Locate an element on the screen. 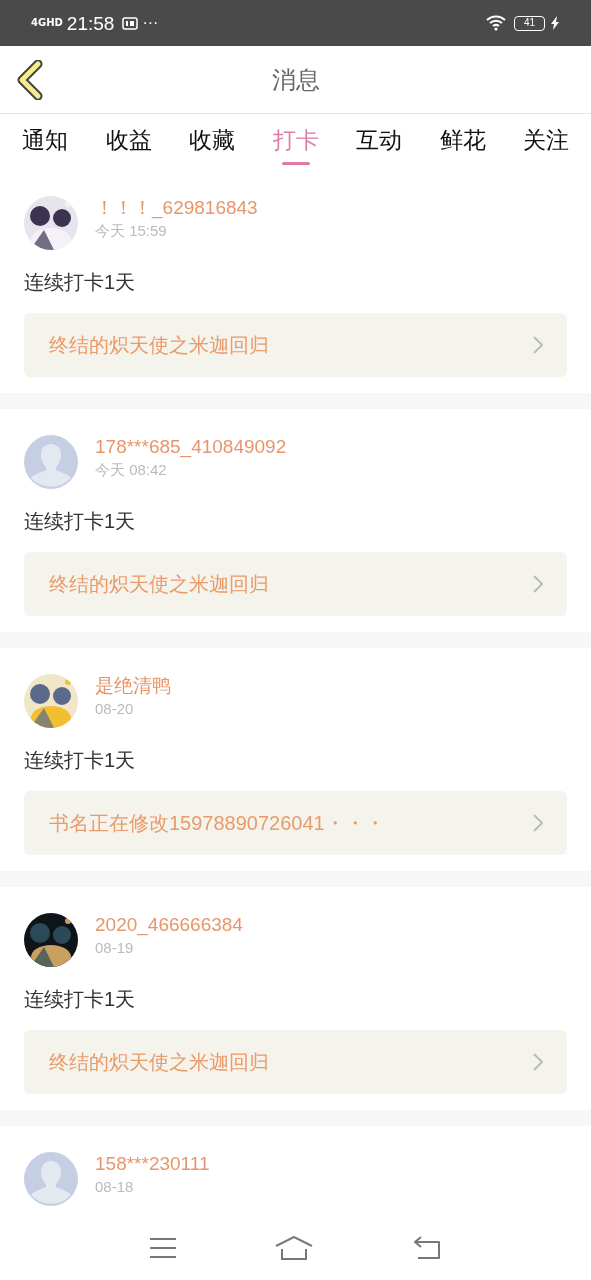  user-name: 2020_466666384 is located at coordinates (169, 925).